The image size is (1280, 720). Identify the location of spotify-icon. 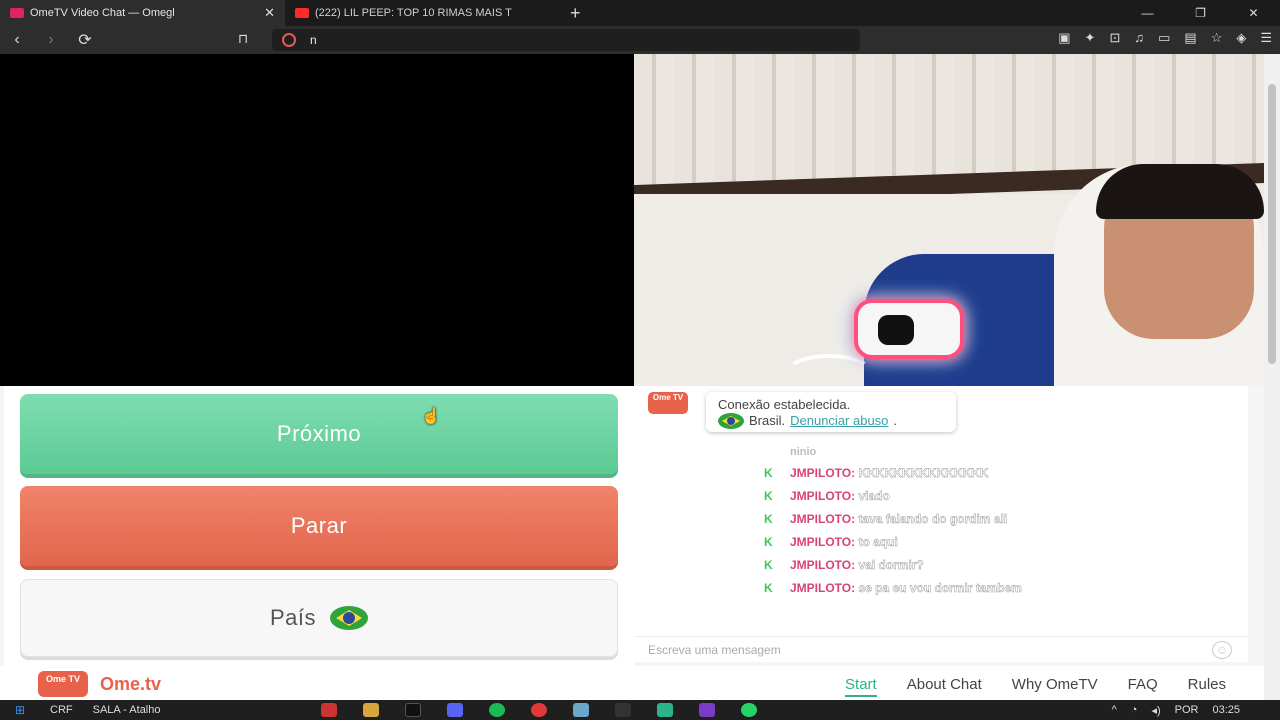
(496, 710).